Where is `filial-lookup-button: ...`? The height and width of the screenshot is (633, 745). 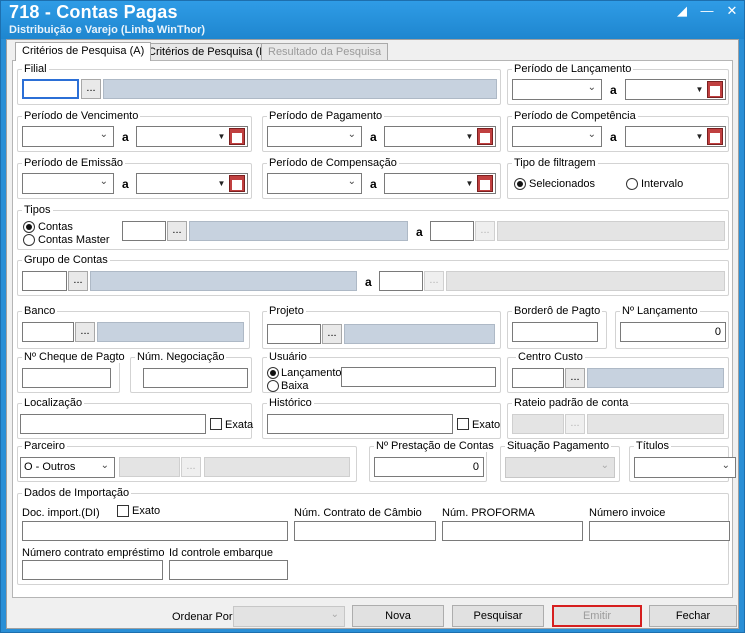
filial-lookup-button: ... is located at coordinates (91, 89).